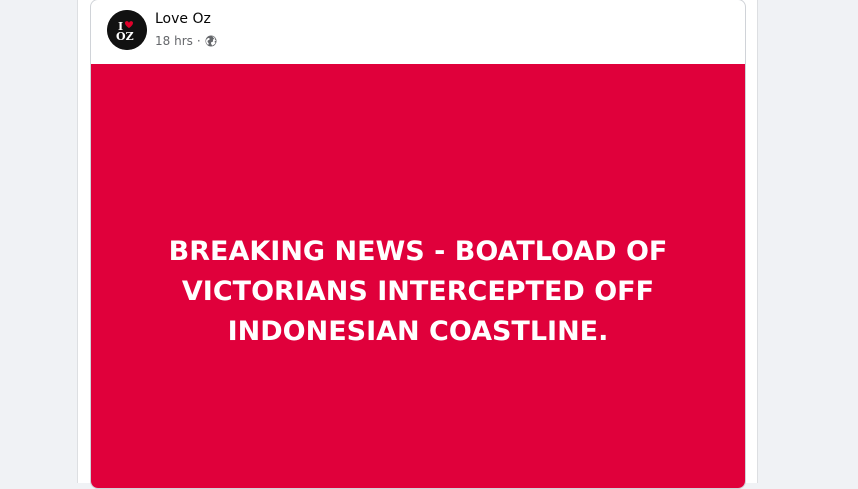  I want to click on page-name-link: Love Oz, so click(183, 19).